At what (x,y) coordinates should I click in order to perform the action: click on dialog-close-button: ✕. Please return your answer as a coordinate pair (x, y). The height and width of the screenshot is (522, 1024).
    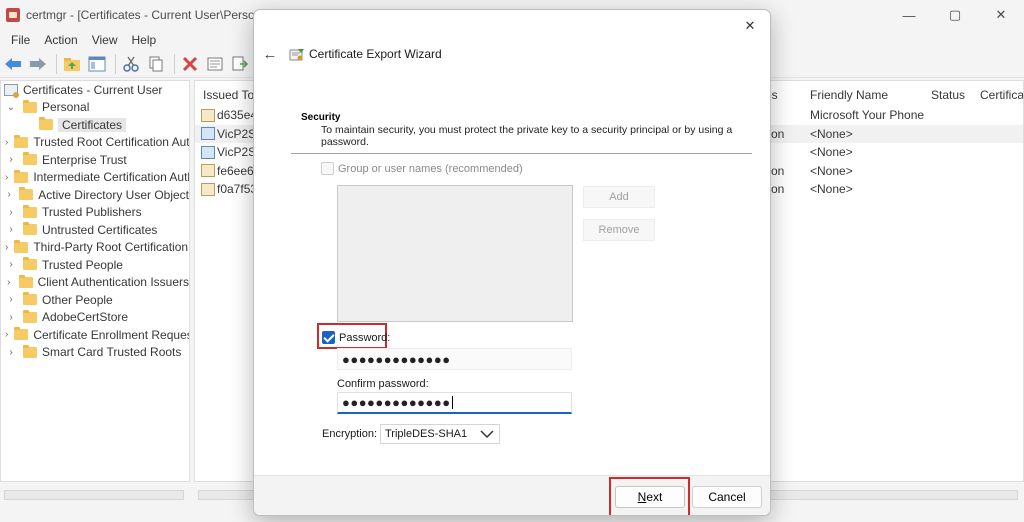
    Looking at the image, I should click on (750, 26).